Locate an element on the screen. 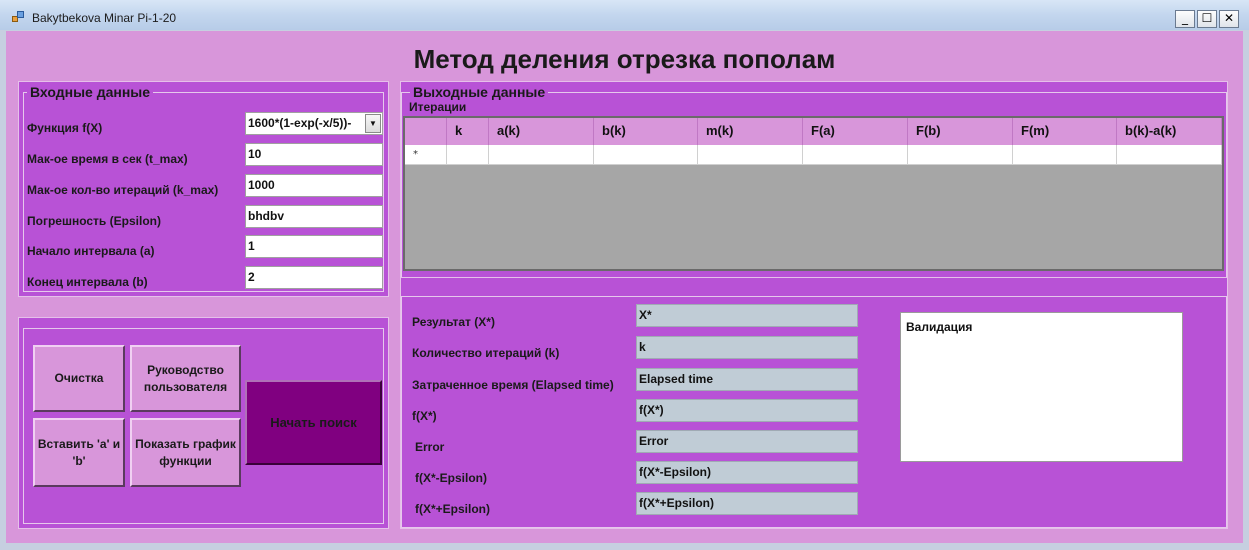 The image size is (1249, 550). start-search-button: Начать поиск is located at coordinates (313, 422).